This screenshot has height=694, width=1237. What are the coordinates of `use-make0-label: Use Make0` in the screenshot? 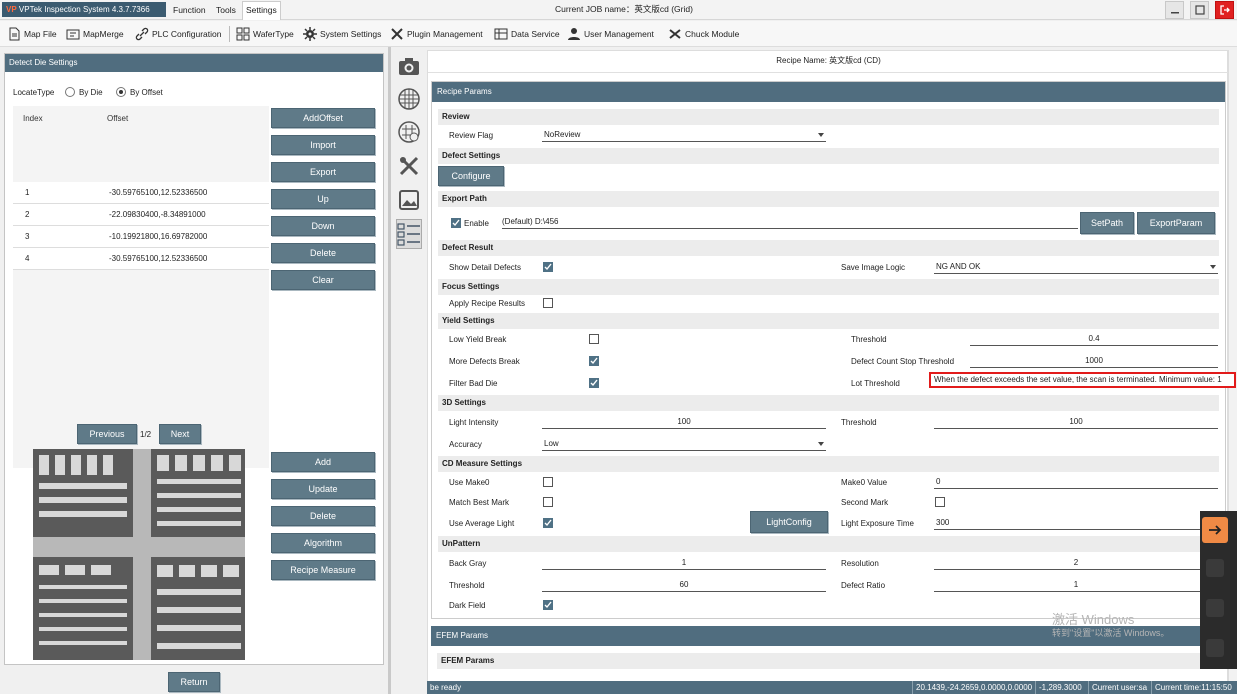 It's located at (469, 482).